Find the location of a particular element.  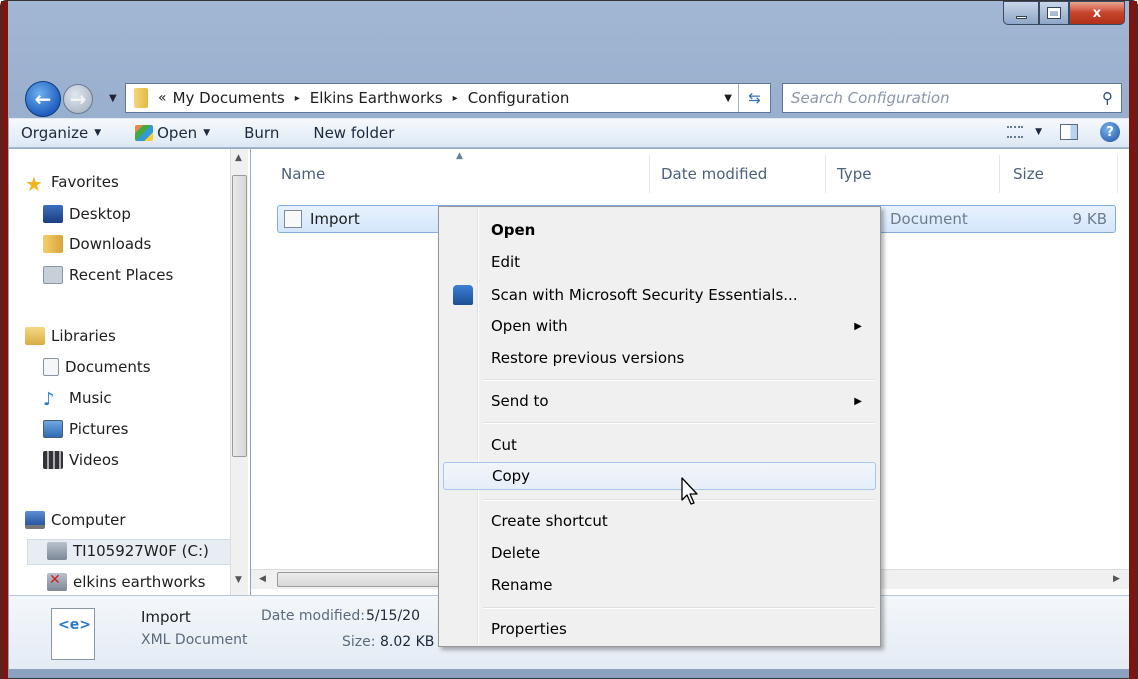

security-essentials-icon is located at coordinates (463, 295).